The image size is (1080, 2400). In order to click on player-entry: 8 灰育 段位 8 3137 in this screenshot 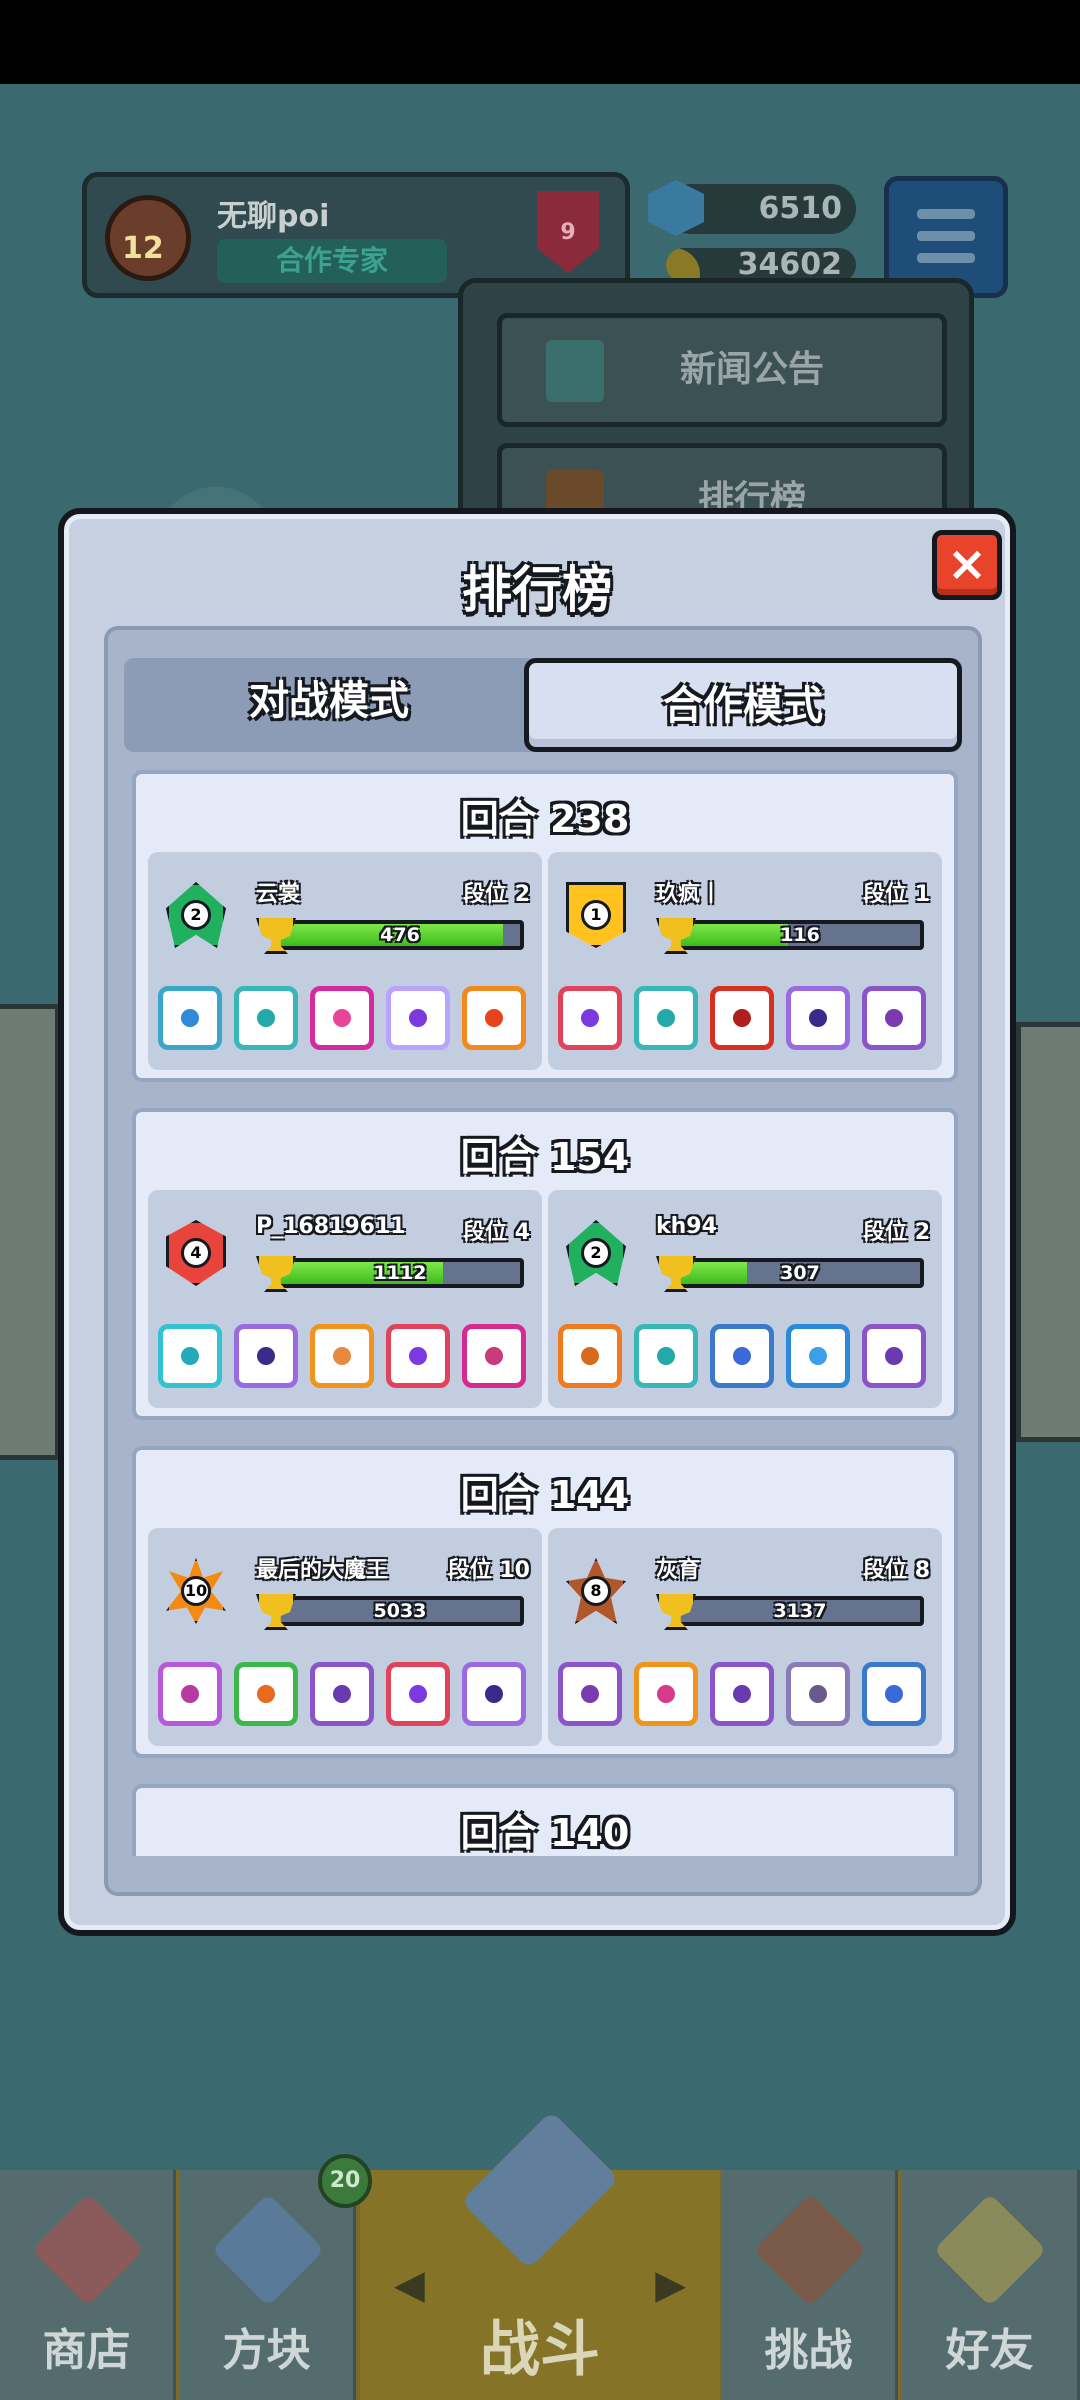, I will do `click(745, 1637)`.